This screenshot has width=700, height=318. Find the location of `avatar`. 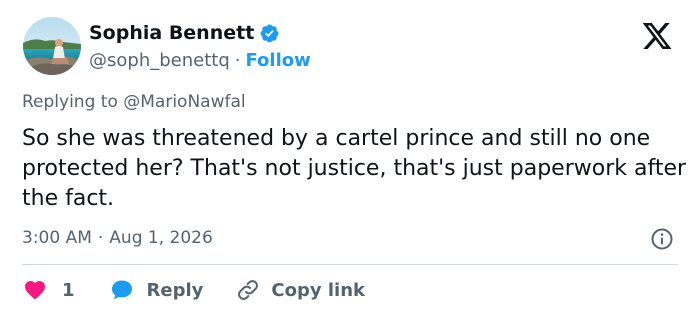

avatar is located at coordinates (52, 46).